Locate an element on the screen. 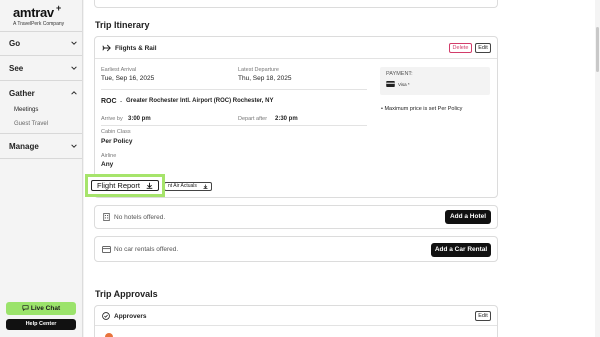  edit-approvers-button: Edit is located at coordinates (483, 316).